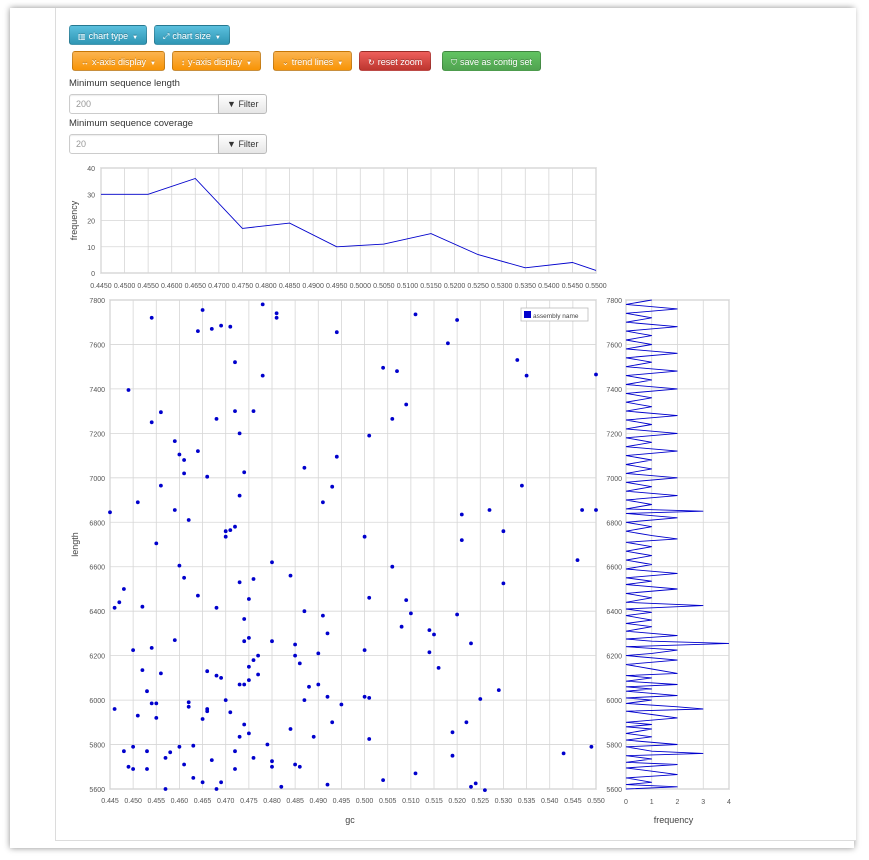 The image size is (869, 860). What do you see at coordinates (337, 286) in the screenshot?
I see `top-x-tick-label: 0.4950` at bounding box center [337, 286].